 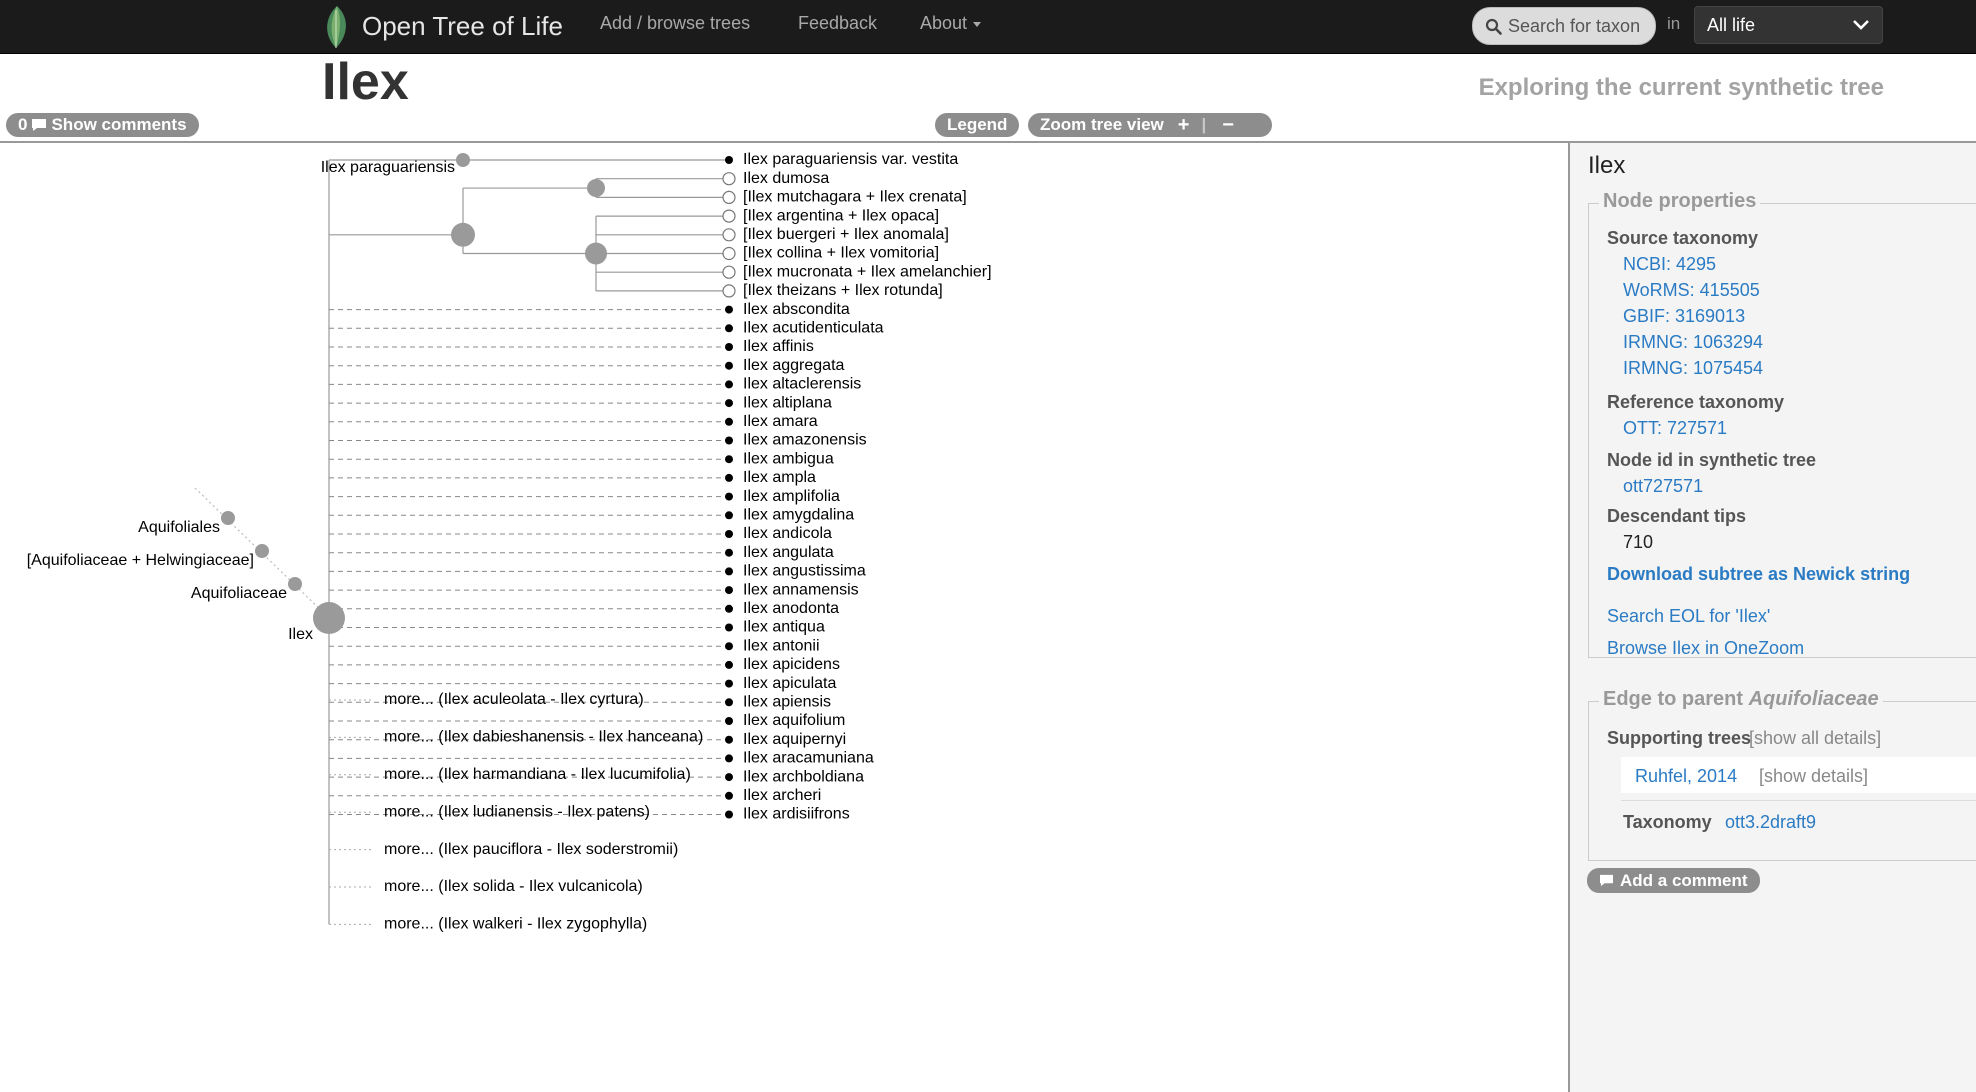 What do you see at coordinates (801, 589) in the screenshot?
I see `tip-label: Ilex annamensis` at bounding box center [801, 589].